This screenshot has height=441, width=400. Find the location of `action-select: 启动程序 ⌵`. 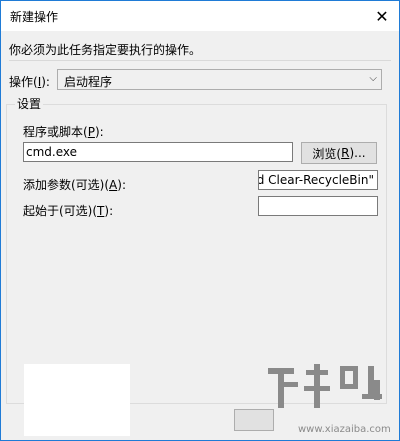

action-select: 启动程序 ⌵ is located at coordinates (219, 79).